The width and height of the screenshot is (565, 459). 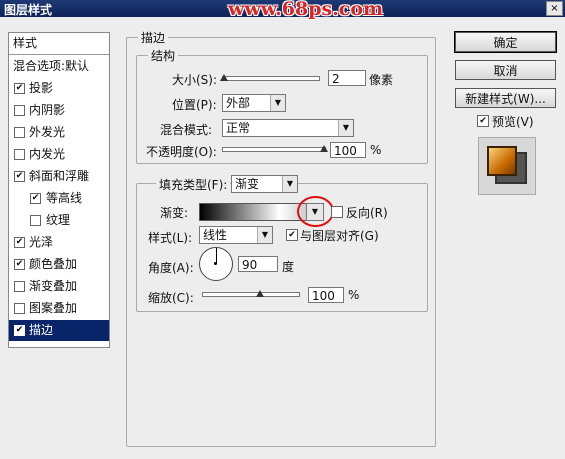 What do you see at coordinates (254, 103) in the screenshot?
I see `position-select: 外部 ▼` at bounding box center [254, 103].